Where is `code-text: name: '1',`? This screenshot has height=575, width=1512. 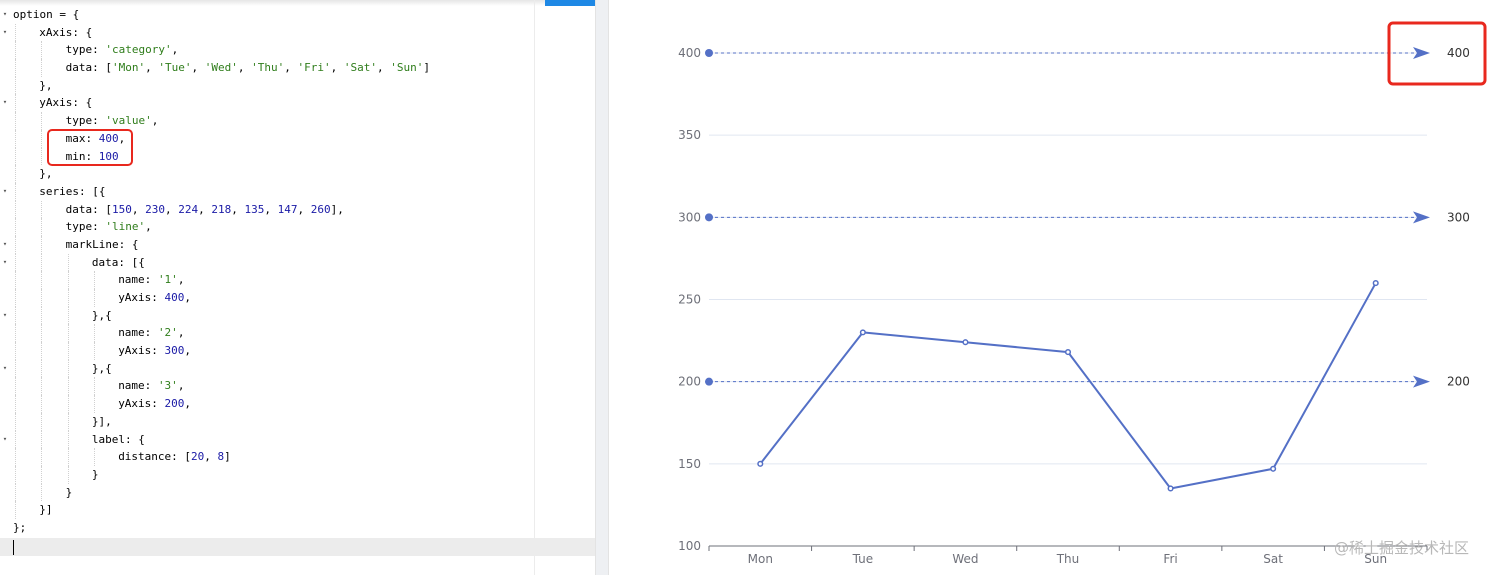
code-text: name: '1', is located at coordinates (151, 280).